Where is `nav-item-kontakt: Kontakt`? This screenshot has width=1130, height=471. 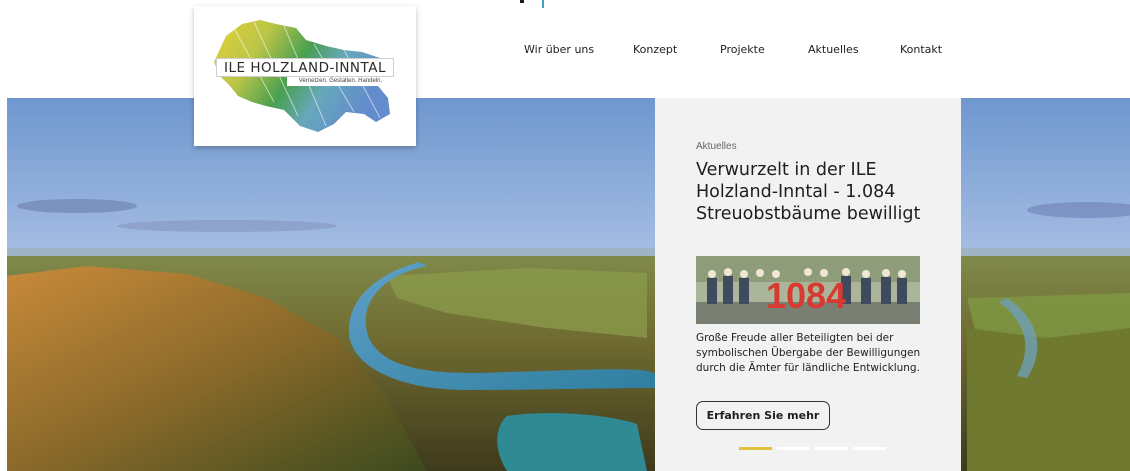
nav-item-kontakt: Kontakt is located at coordinates (921, 49).